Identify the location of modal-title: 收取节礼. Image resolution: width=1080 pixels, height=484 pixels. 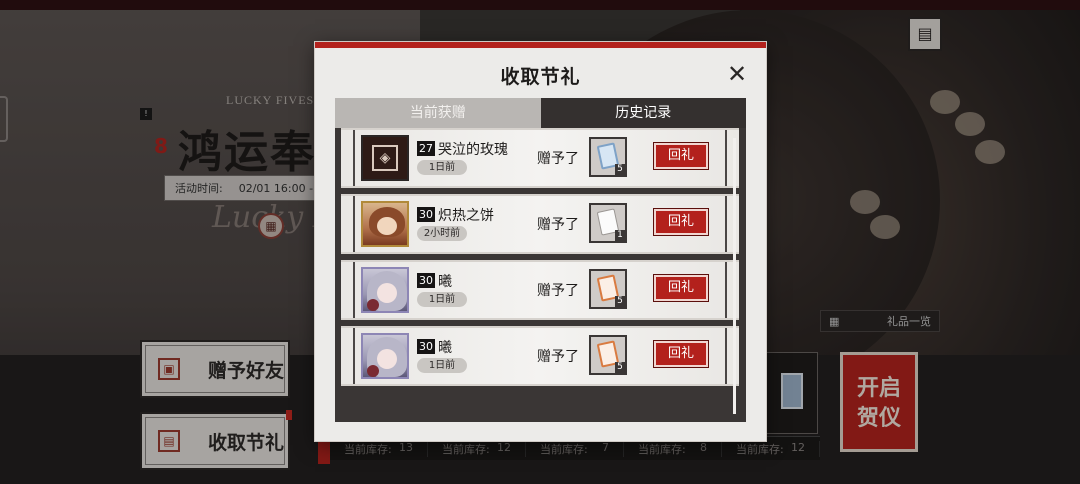
(540, 77).